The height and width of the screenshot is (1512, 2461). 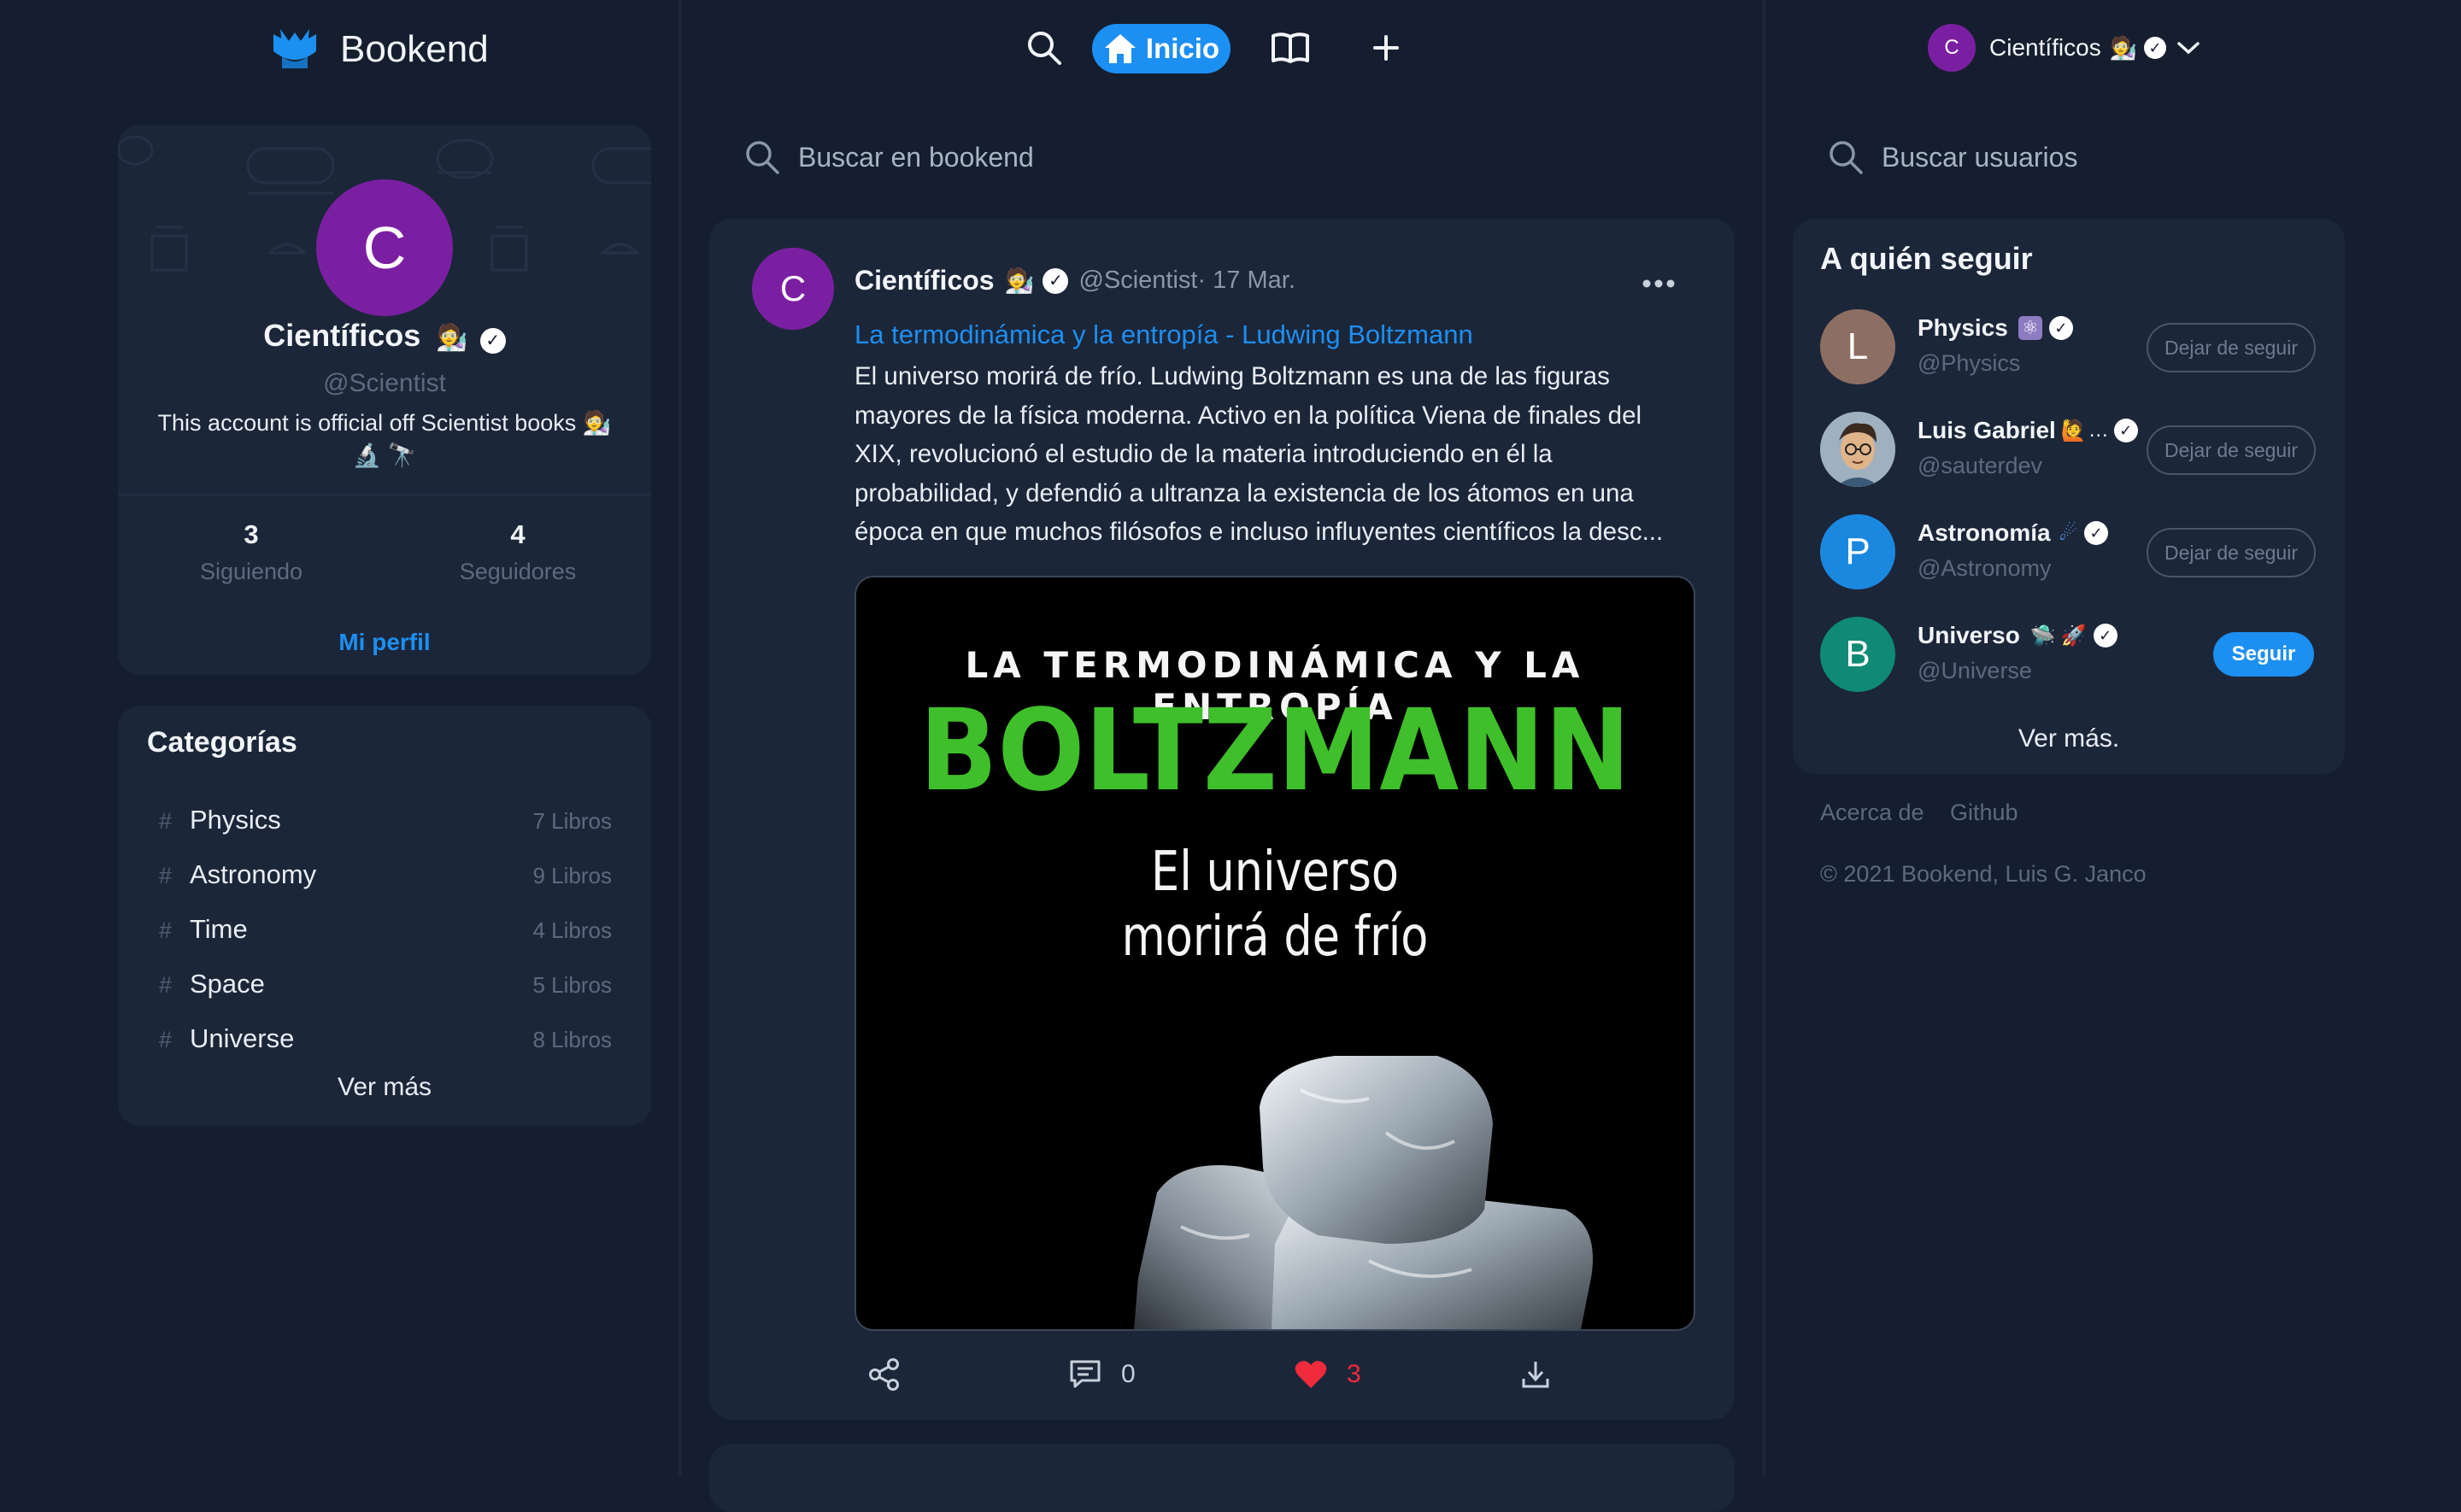 What do you see at coordinates (2013, 533) in the screenshot?
I see `user-name-row: Astronomía ☄ ✓` at bounding box center [2013, 533].